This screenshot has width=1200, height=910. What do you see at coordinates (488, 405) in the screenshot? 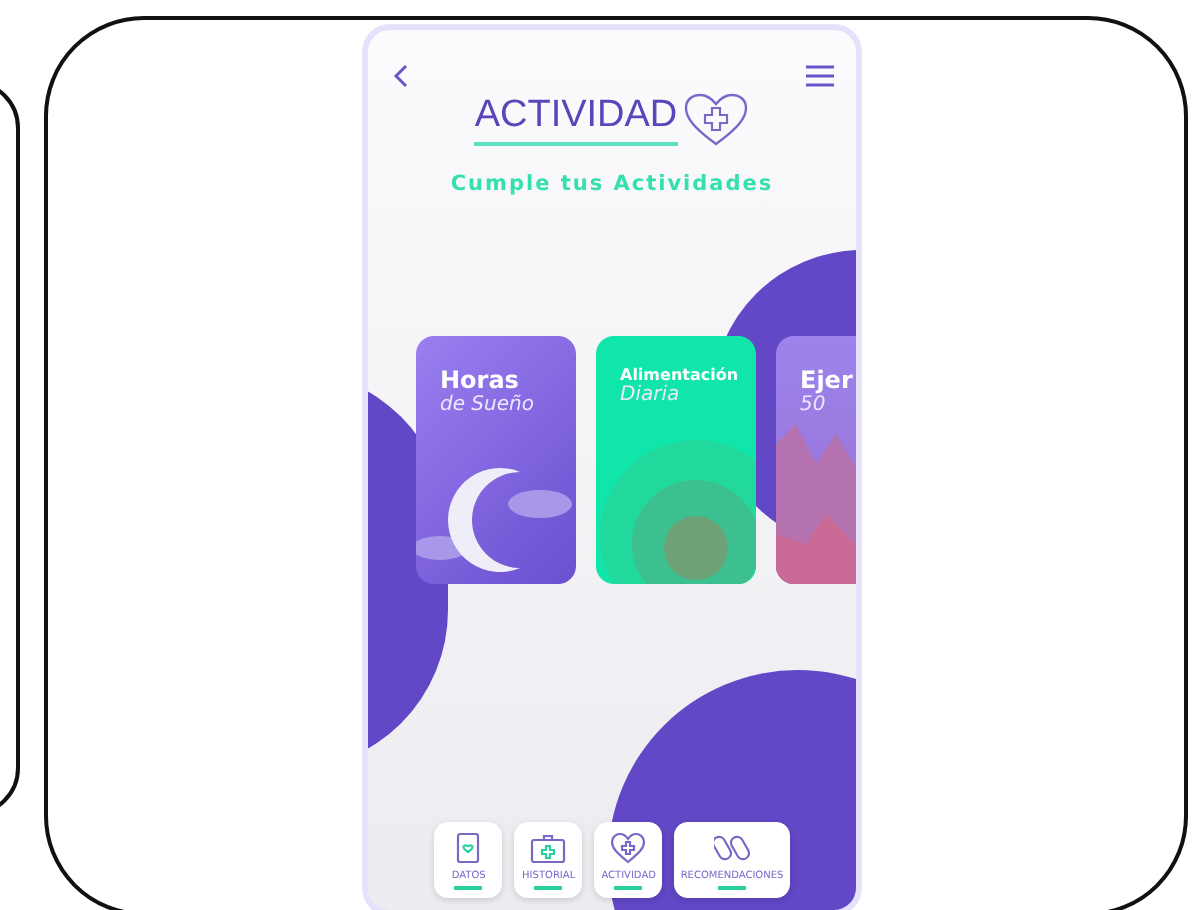
I see `card-subtitle: de Sueño` at bounding box center [488, 405].